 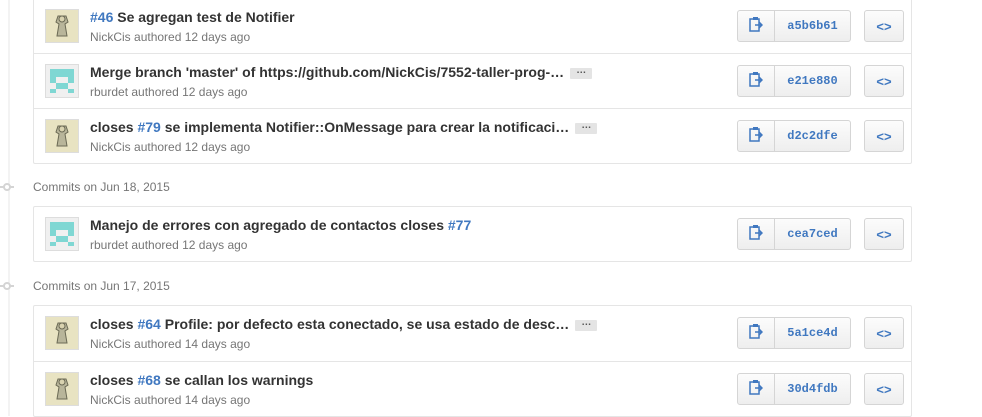 I want to click on commits-date-header: Commits on Jun 18, 2015, so click(x=101, y=190).